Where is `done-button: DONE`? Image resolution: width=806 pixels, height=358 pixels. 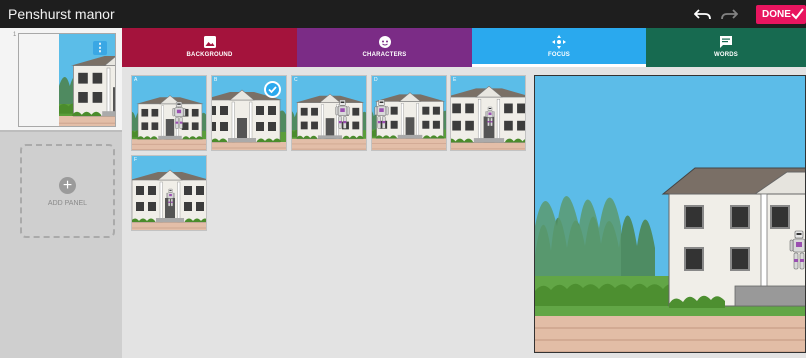 done-button: DONE is located at coordinates (781, 14).